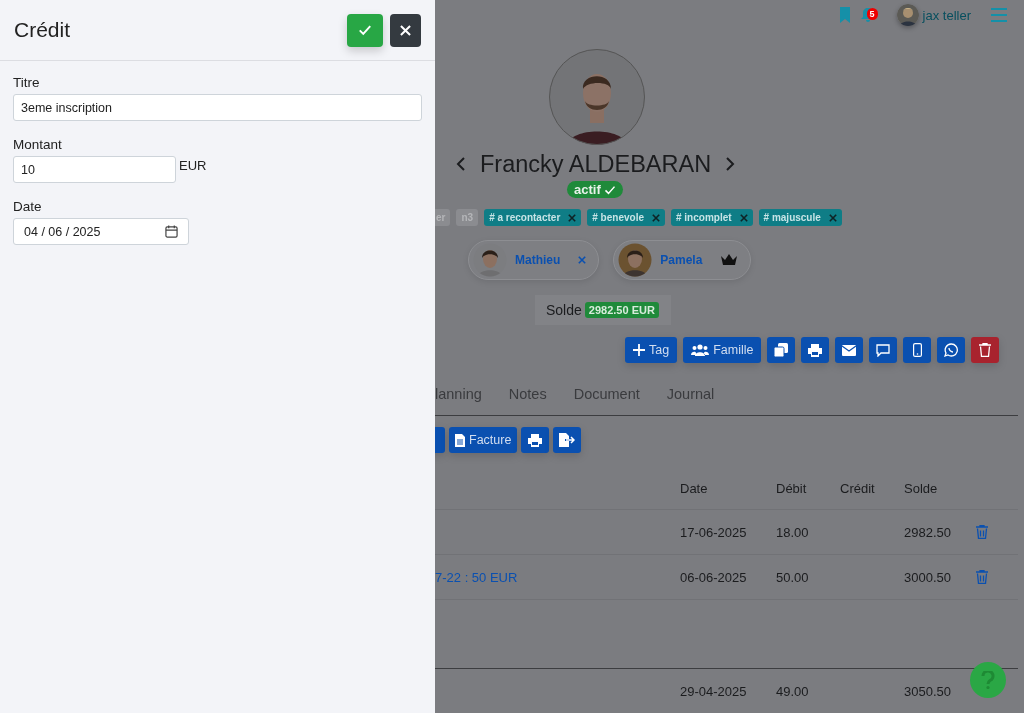  Describe the element at coordinates (928, 532) in the screenshot. I see `table-cell-text: 2982.50` at that location.